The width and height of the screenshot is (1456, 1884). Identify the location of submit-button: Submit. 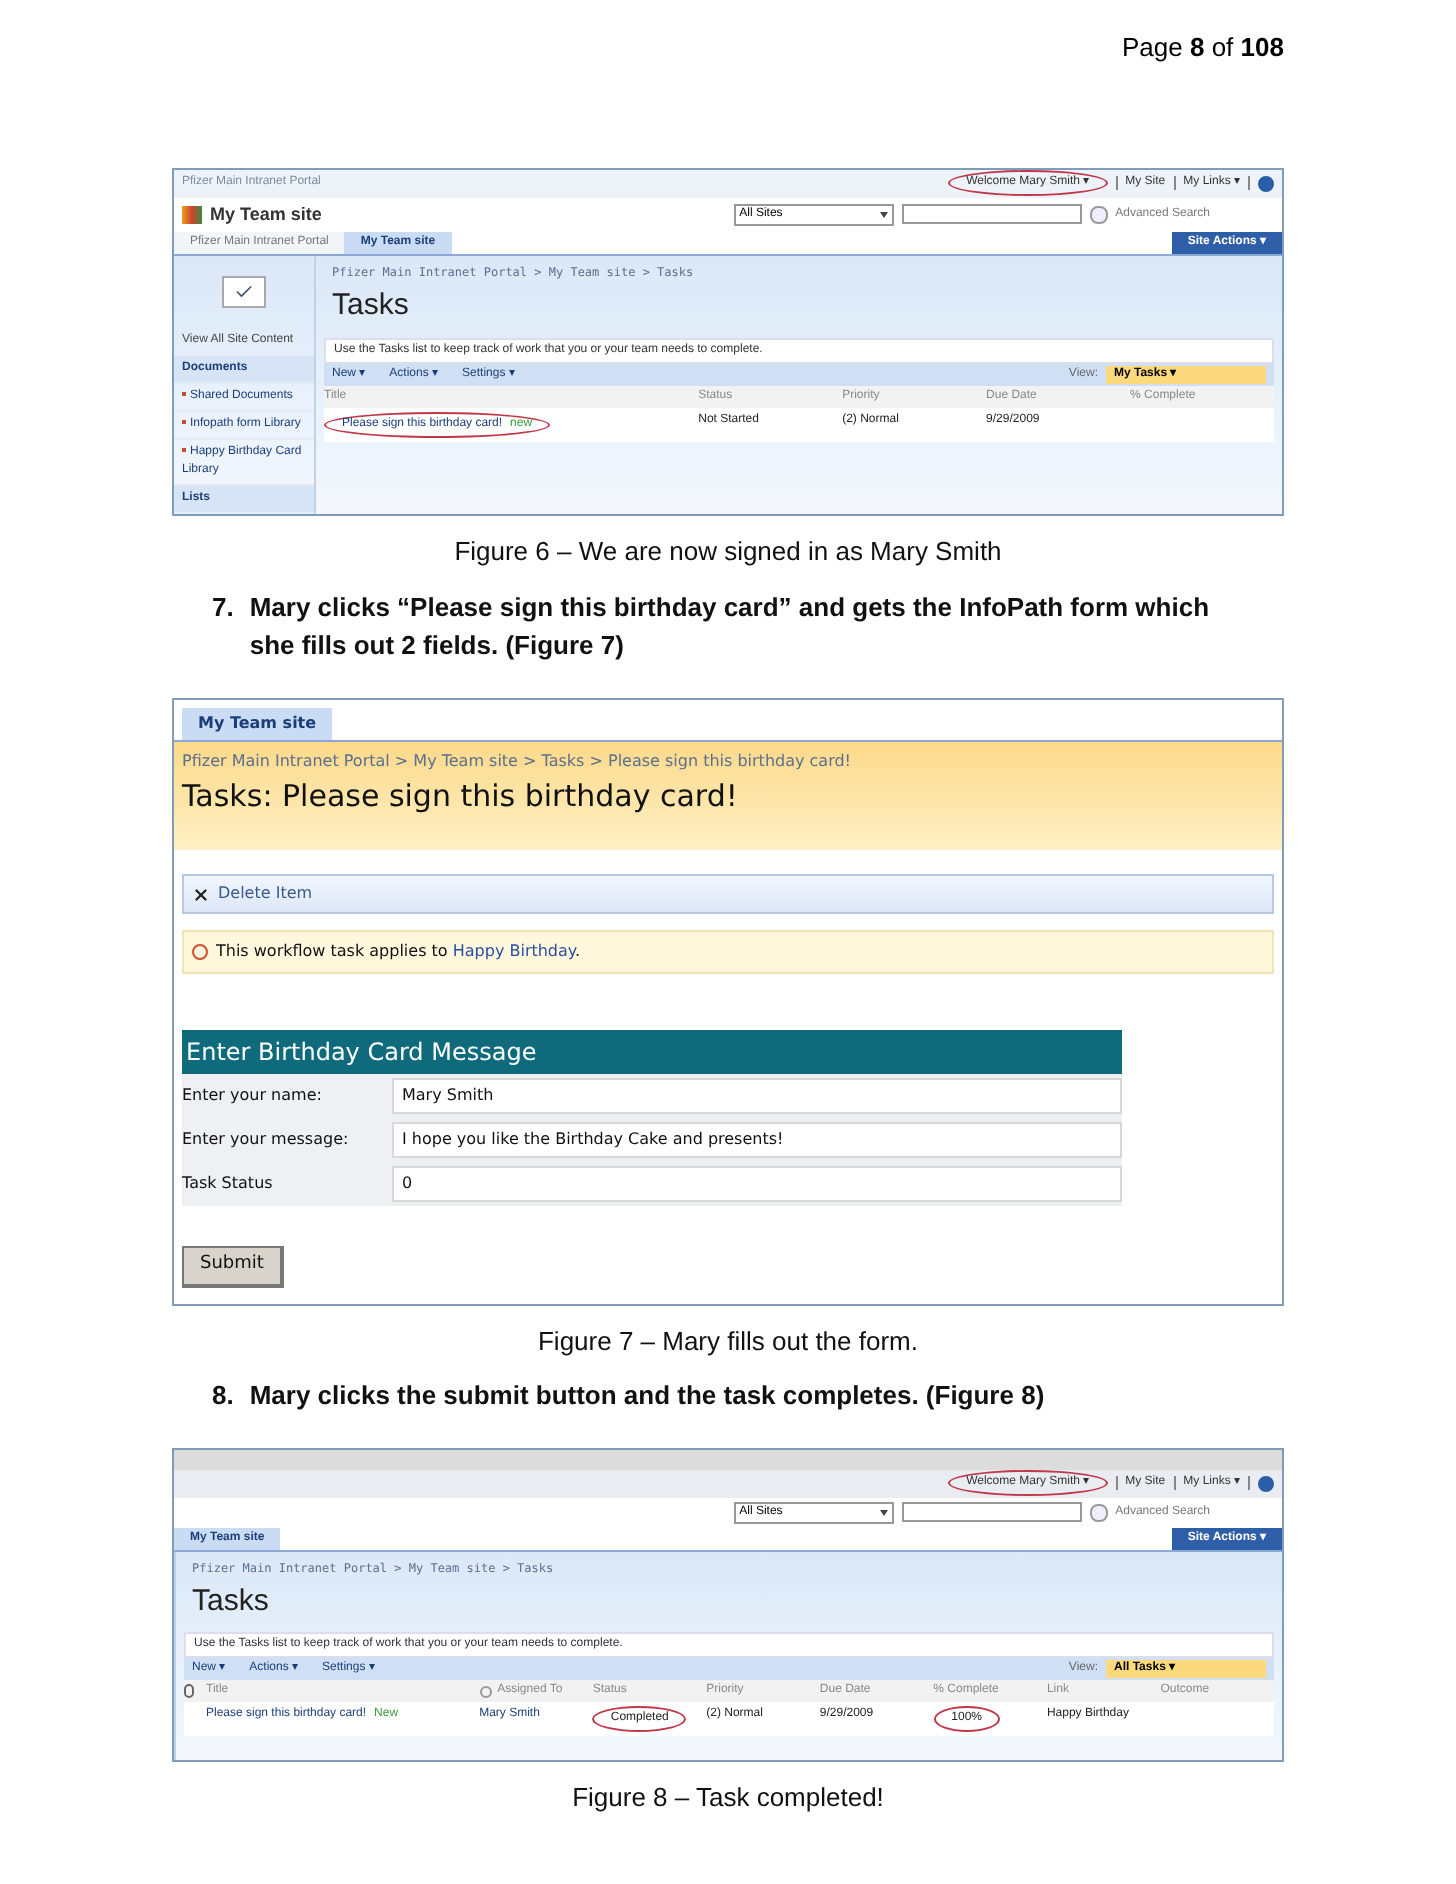
(233, 1266).